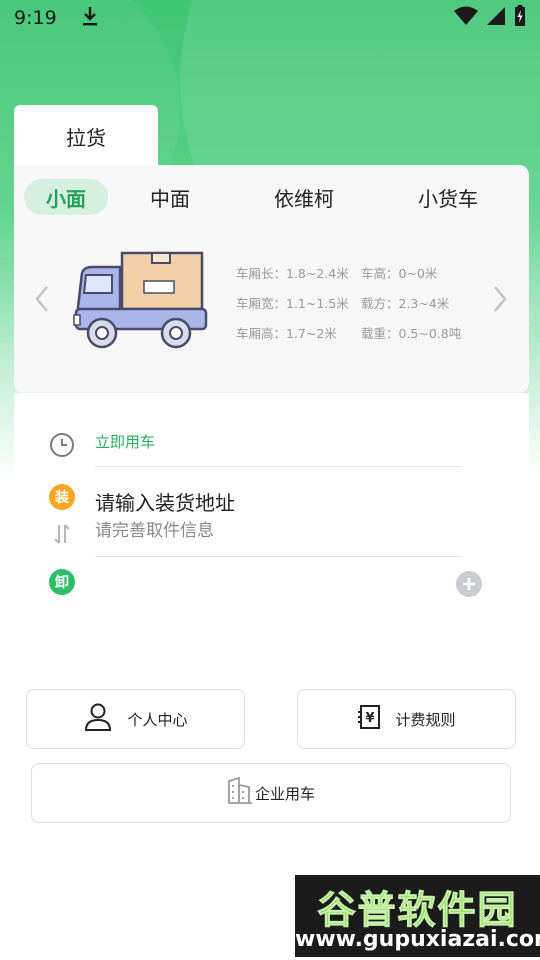 The height and width of the screenshot is (960, 540). What do you see at coordinates (125, 441) in the screenshot?
I see `use-time-selector: 立即用车` at bounding box center [125, 441].